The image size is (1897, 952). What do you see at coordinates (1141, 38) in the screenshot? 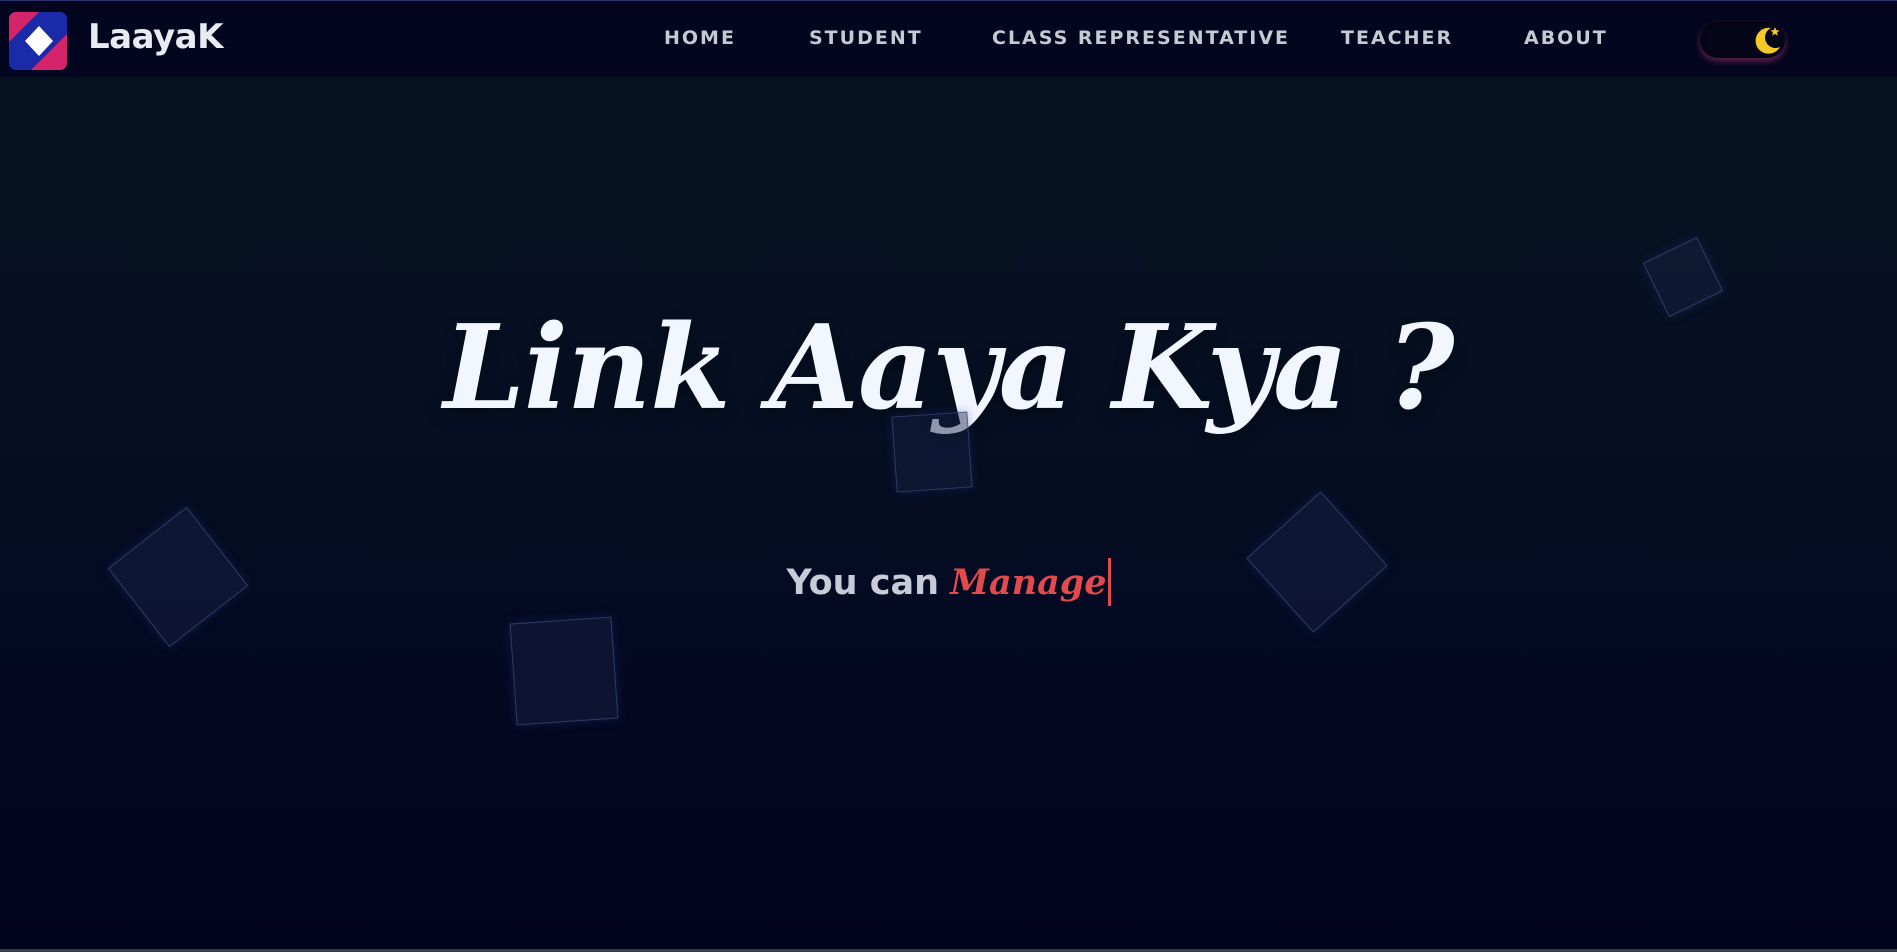
I see `nav-class-representative: CLASS REPRESENTATIVE` at bounding box center [1141, 38].